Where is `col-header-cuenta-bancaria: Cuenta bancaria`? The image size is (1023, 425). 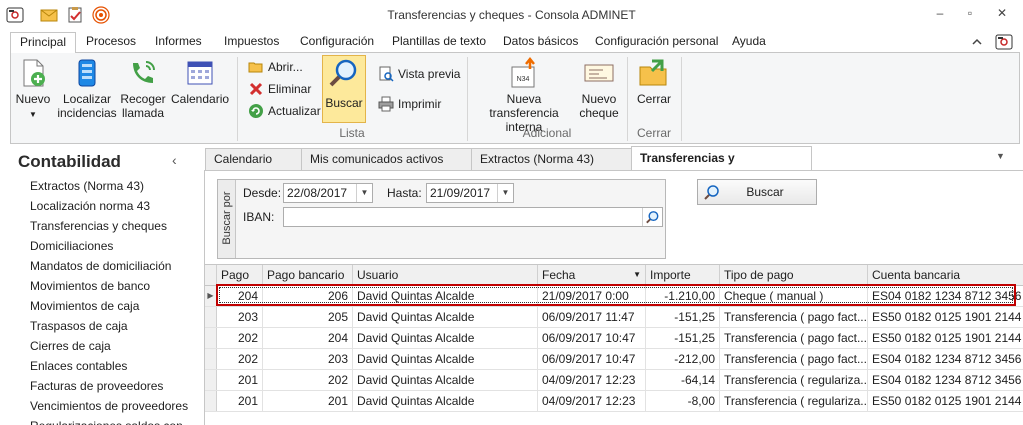
col-header-cuenta-bancaria: Cuenta bancaria is located at coordinates (945, 275).